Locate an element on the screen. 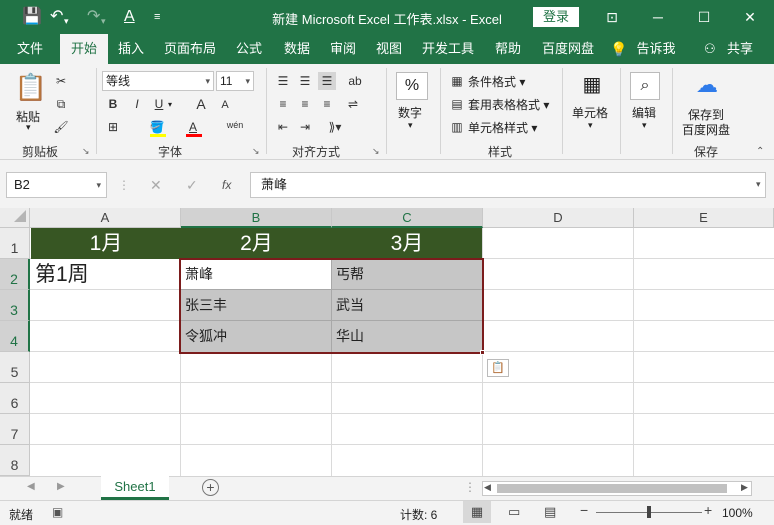 The height and width of the screenshot is (525, 774). font-size-select: 11 ▾ is located at coordinates (235, 81).